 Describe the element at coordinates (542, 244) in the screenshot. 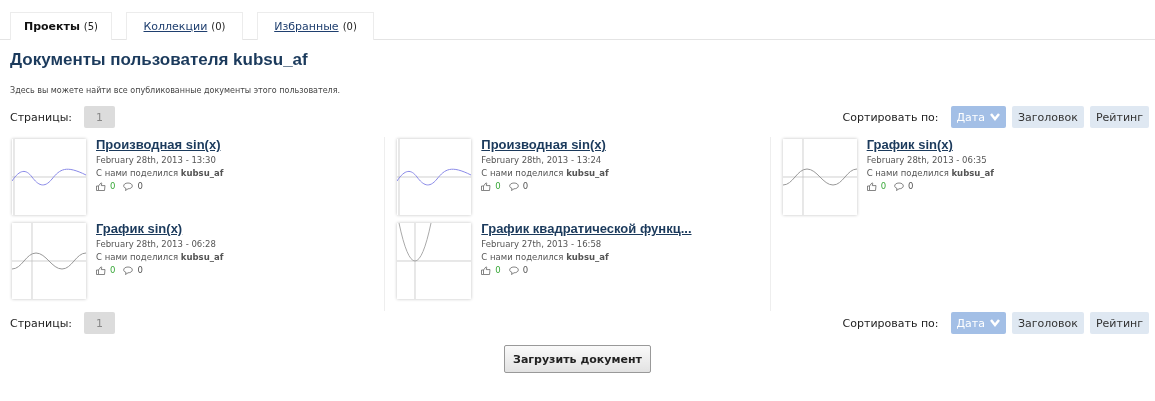

I see `document-date: February 27th, 2013 - 16:58` at that location.